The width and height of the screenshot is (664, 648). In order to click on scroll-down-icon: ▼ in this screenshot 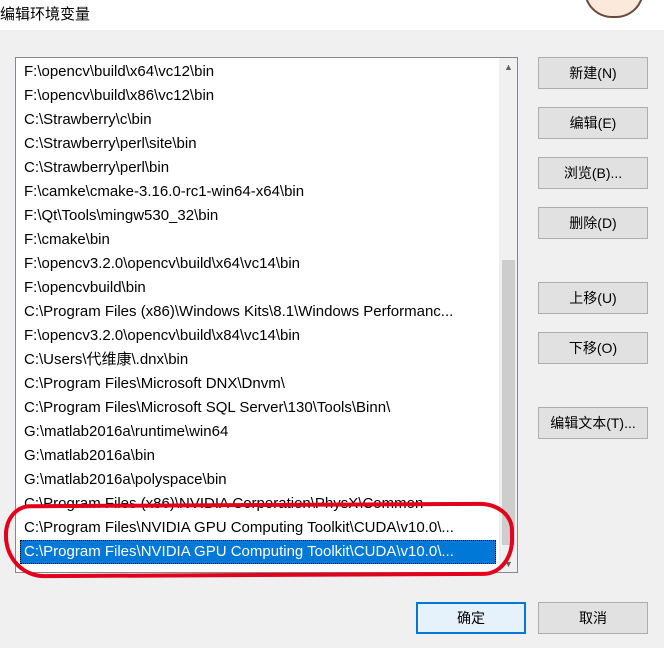, I will do `click(508, 563)`.